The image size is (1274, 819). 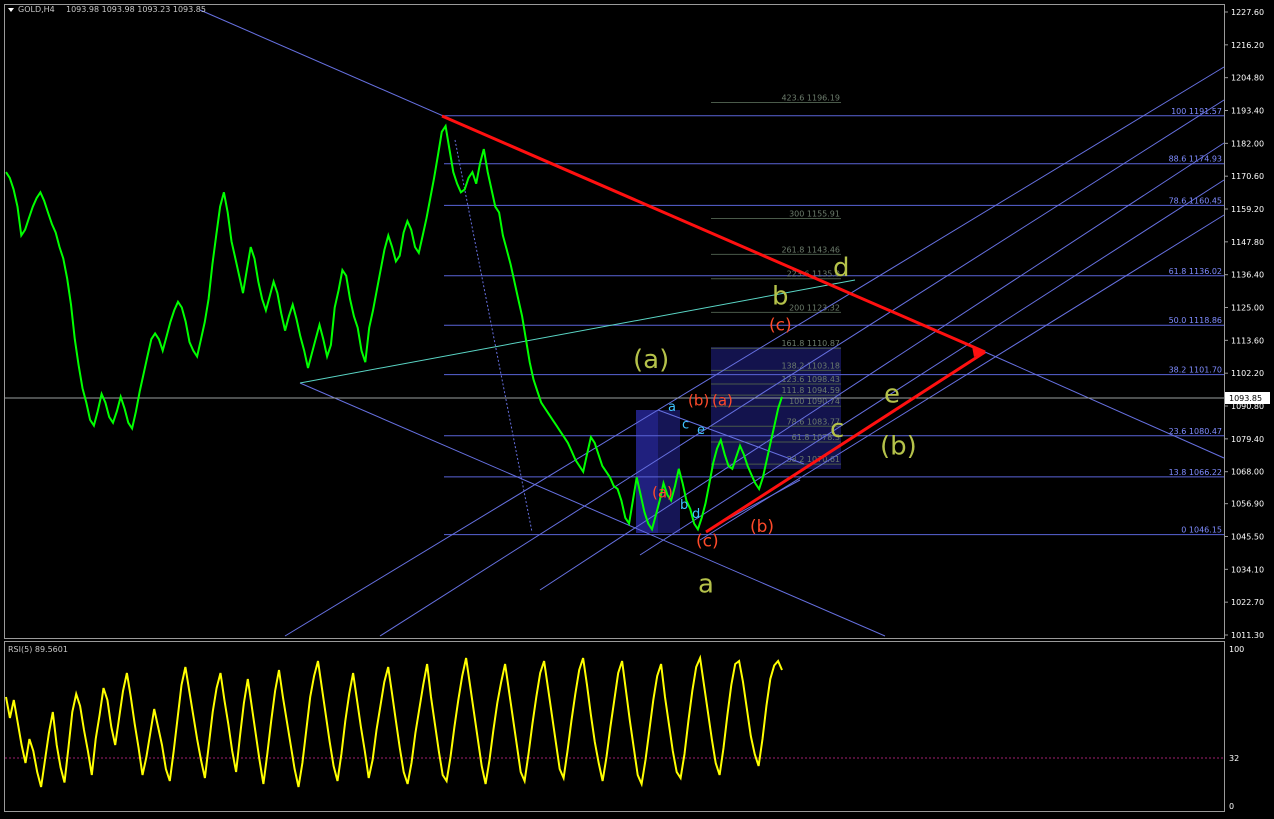 I want to click on price-tick-label: 1068.00, so click(x=1247, y=472).